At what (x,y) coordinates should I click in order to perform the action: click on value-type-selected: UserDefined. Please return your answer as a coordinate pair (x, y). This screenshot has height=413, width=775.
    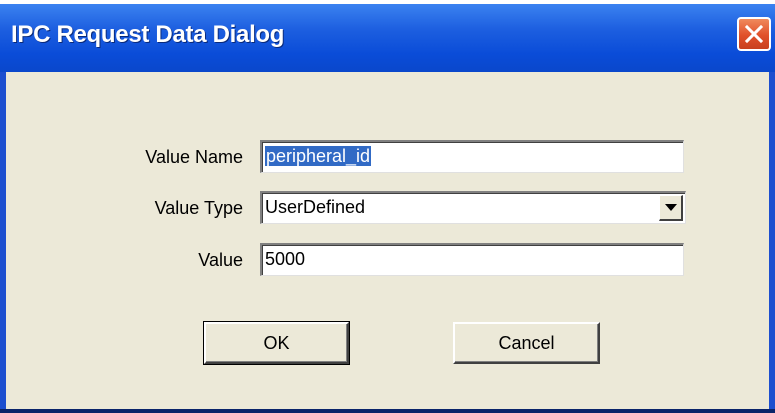
    Looking at the image, I should click on (315, 207).